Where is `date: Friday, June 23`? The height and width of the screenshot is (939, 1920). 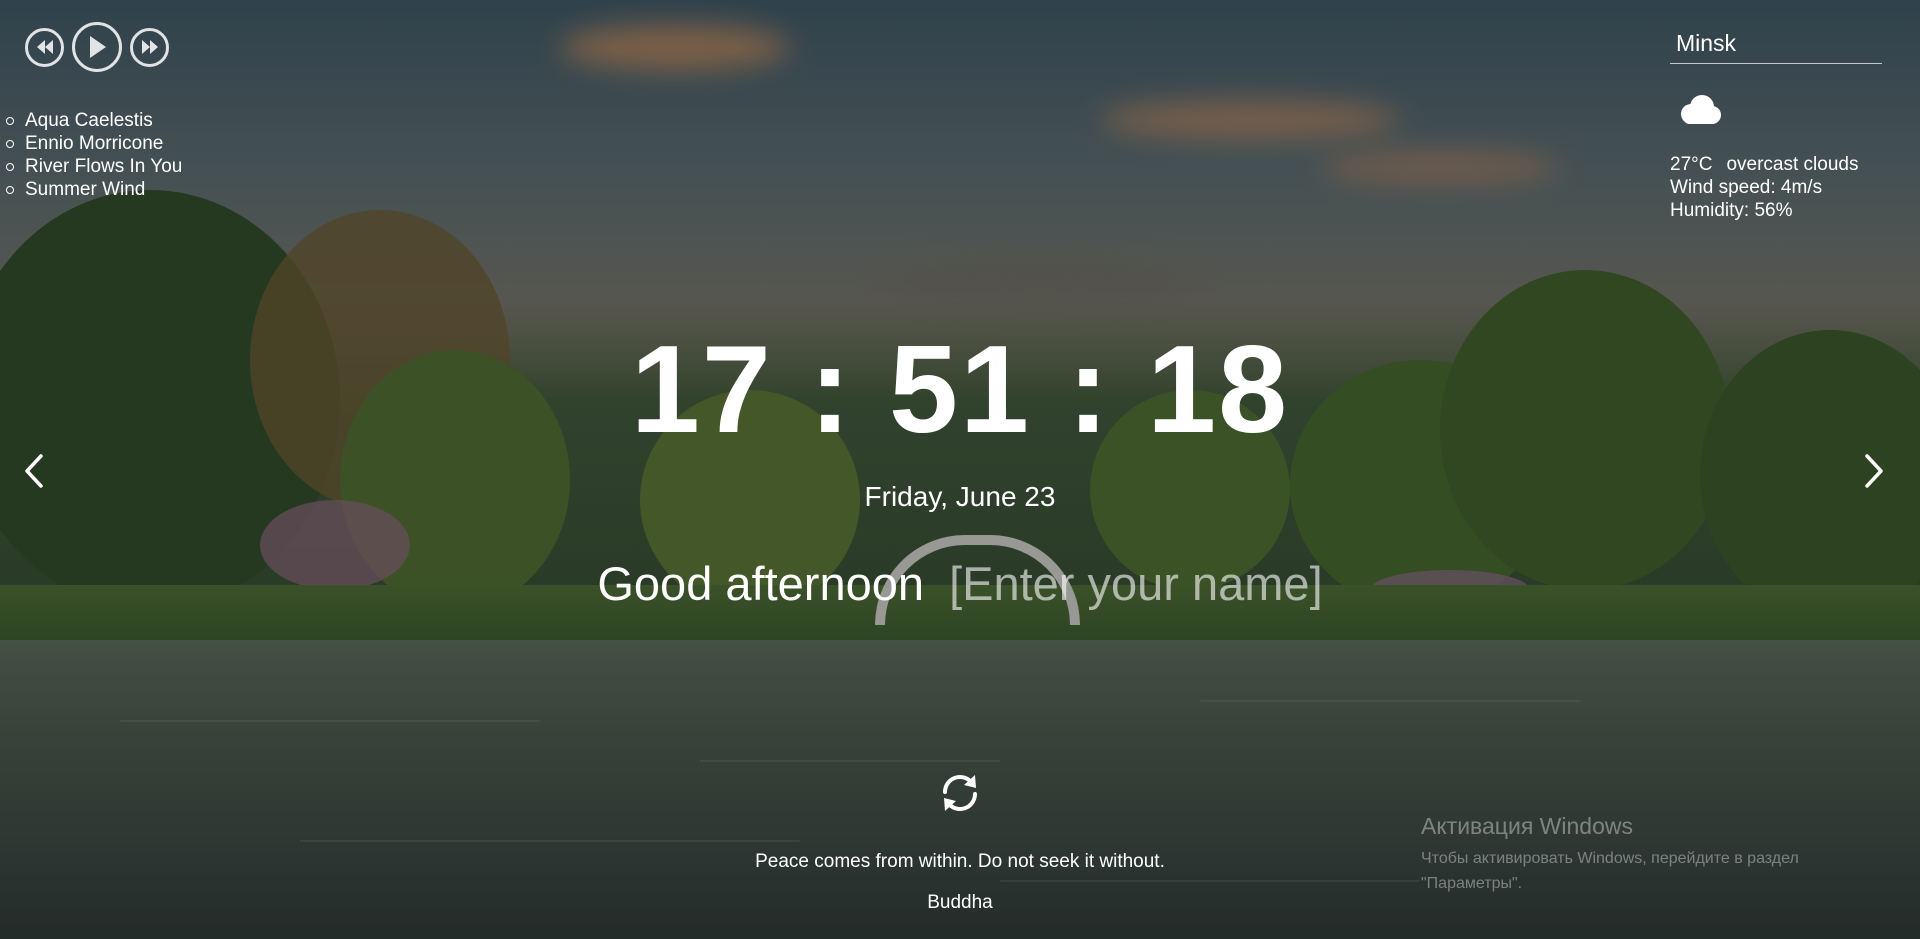 date: Friday, June 23 is located at coordinates (960, 496).